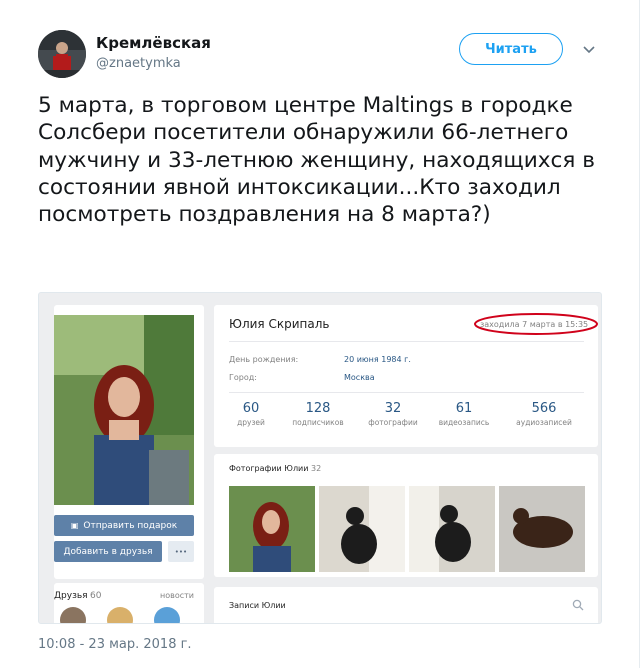  What do you see at coordinates (268, 468) in the screenshot?
I see `photos-label: Фотографии Юлии` at bounding box center [268, 468].